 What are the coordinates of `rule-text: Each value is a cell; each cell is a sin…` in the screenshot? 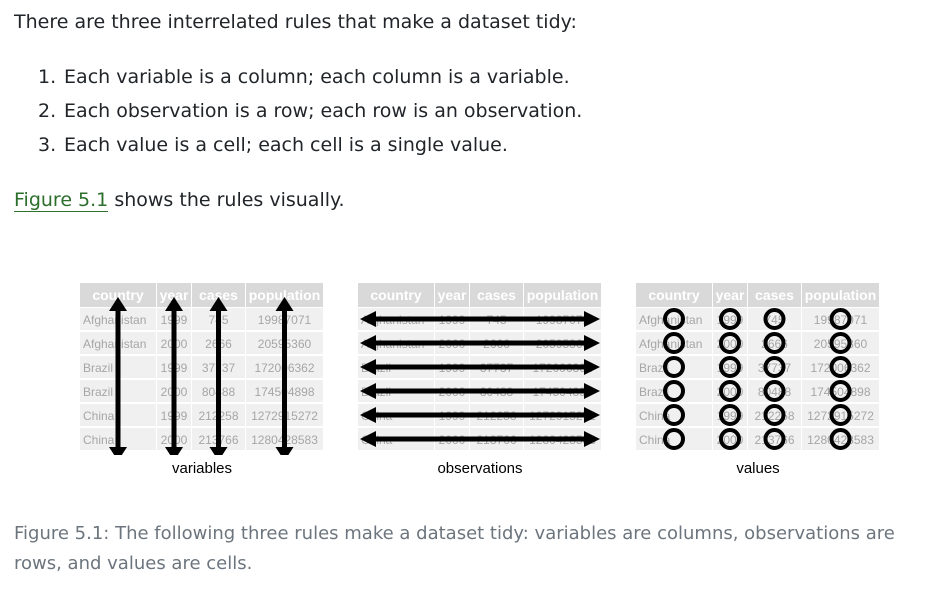 It's located at (286, 145).